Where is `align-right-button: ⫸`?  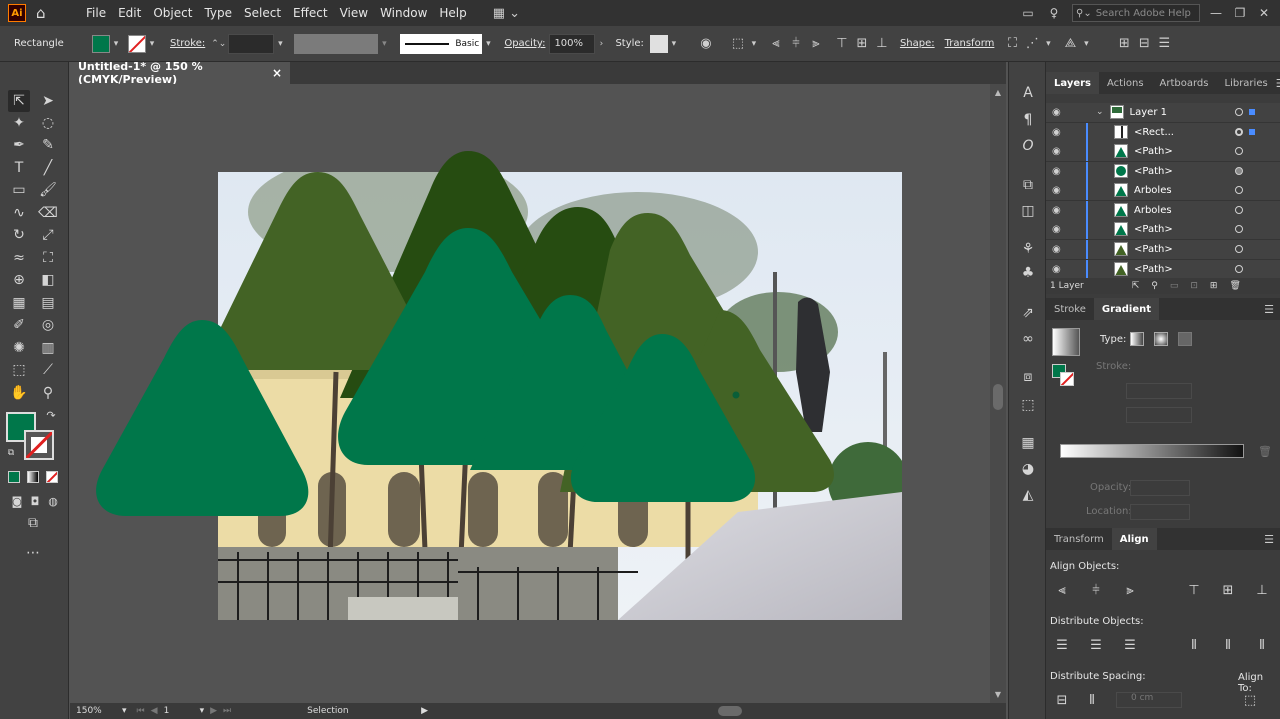 align-right-button: ⫸ is located at coordinates (1130, 590).